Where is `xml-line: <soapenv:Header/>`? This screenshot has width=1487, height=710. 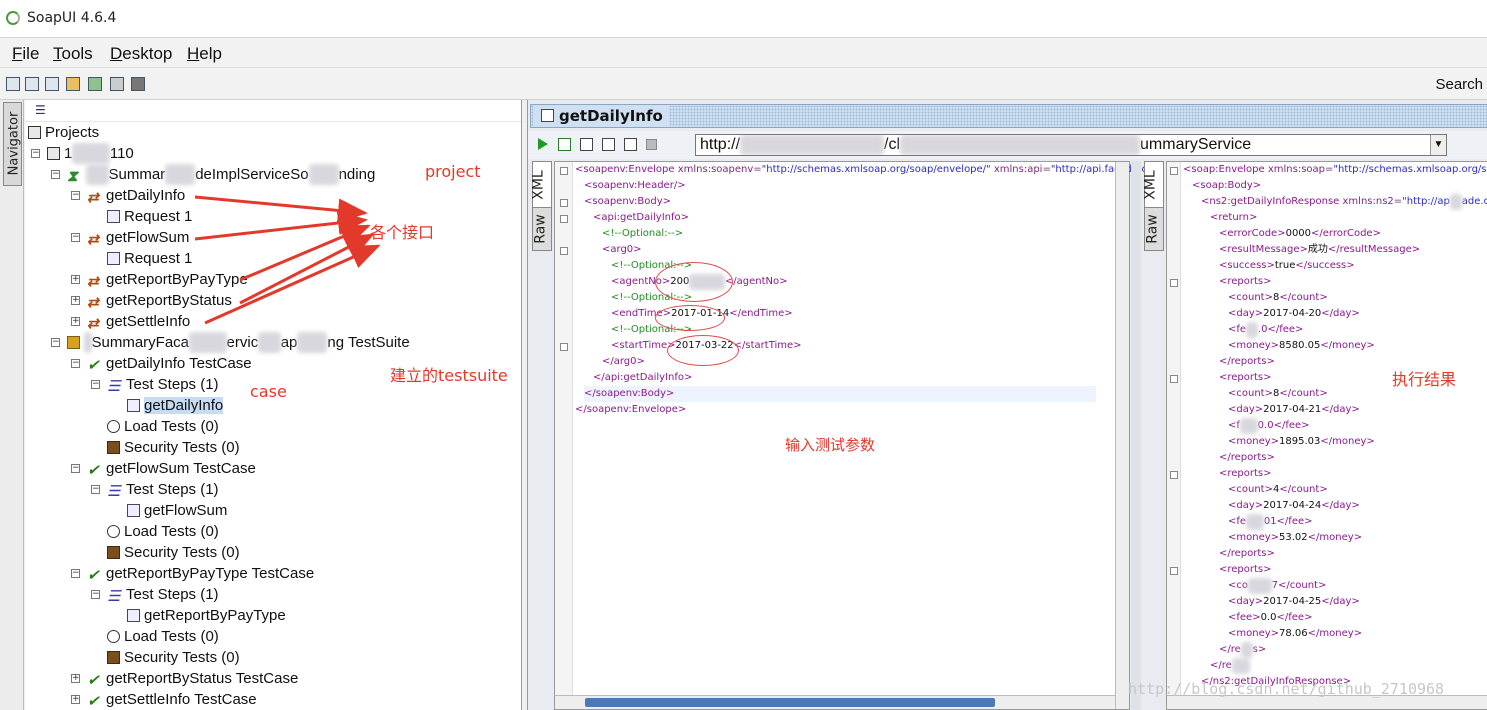
xml-line: <soapenv:Header/> is located at coordinates (635, 185).